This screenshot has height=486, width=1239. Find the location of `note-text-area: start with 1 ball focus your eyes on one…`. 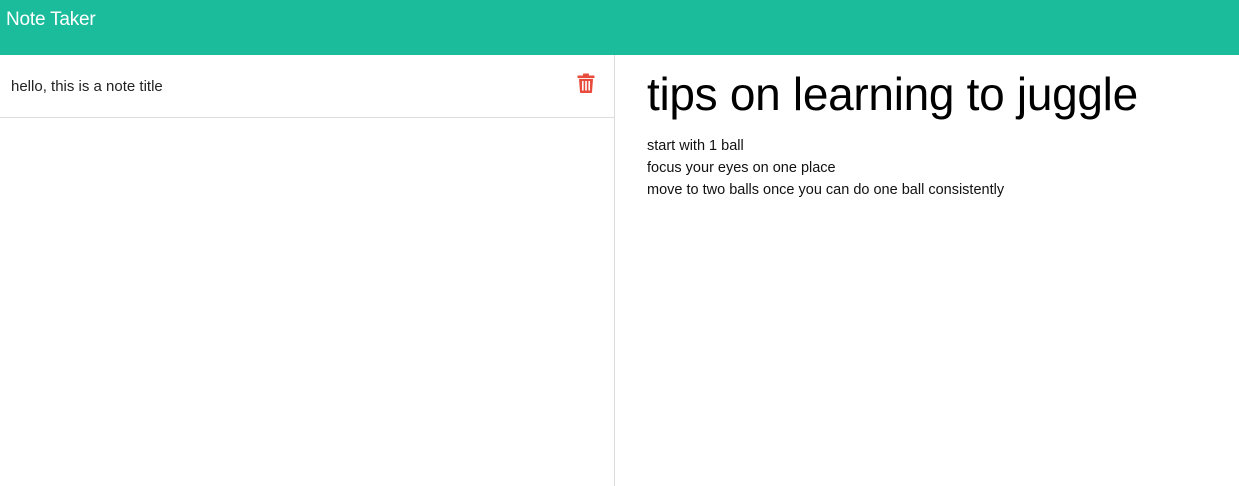

note-text-area: start with 1 ball focus your eyes on one… is located at coordinates (825, 168).